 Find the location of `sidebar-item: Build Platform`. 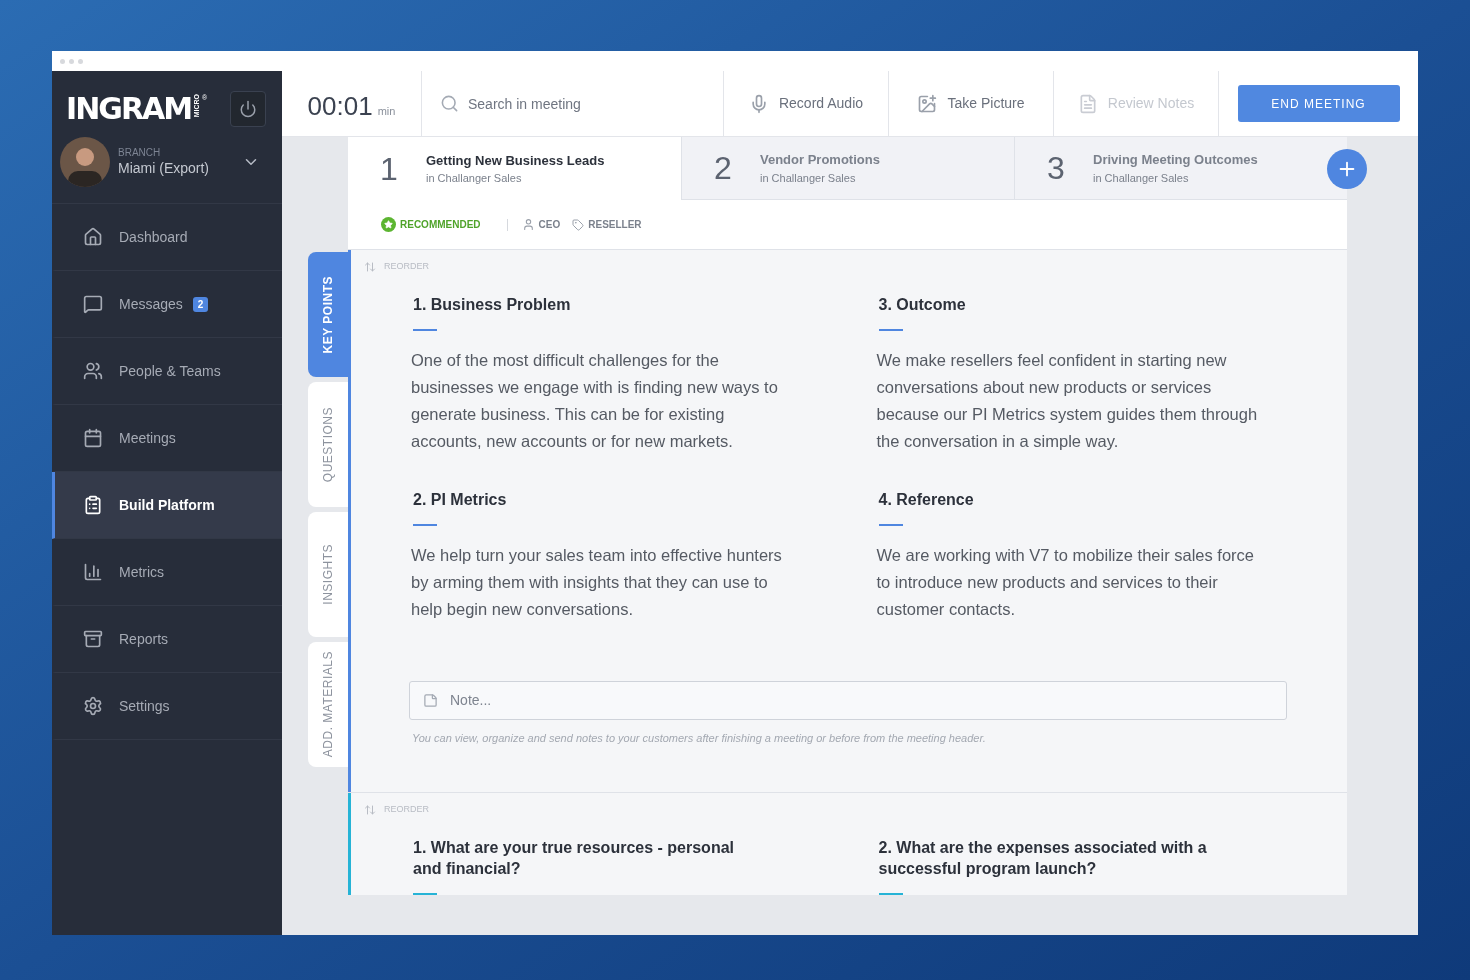

sidebar-item: Build Platform is located at coordinates (167, 505).